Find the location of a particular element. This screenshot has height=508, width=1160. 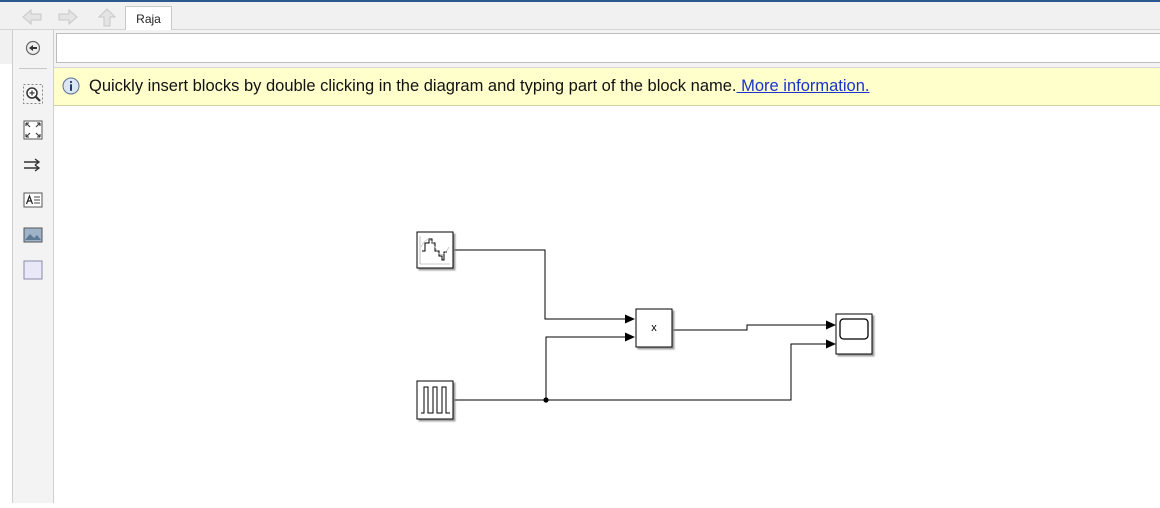

zoom-icon is located at coordinates (33, 94).